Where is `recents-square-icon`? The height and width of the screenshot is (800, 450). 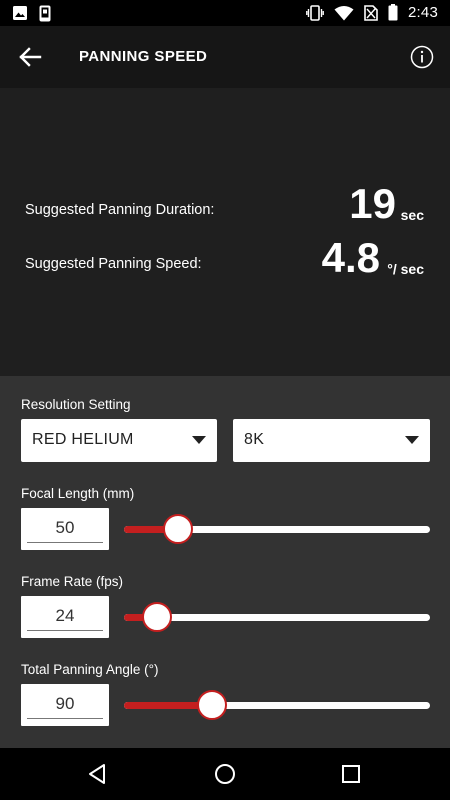 recents-square-icon is located at coordinates (351, 774).